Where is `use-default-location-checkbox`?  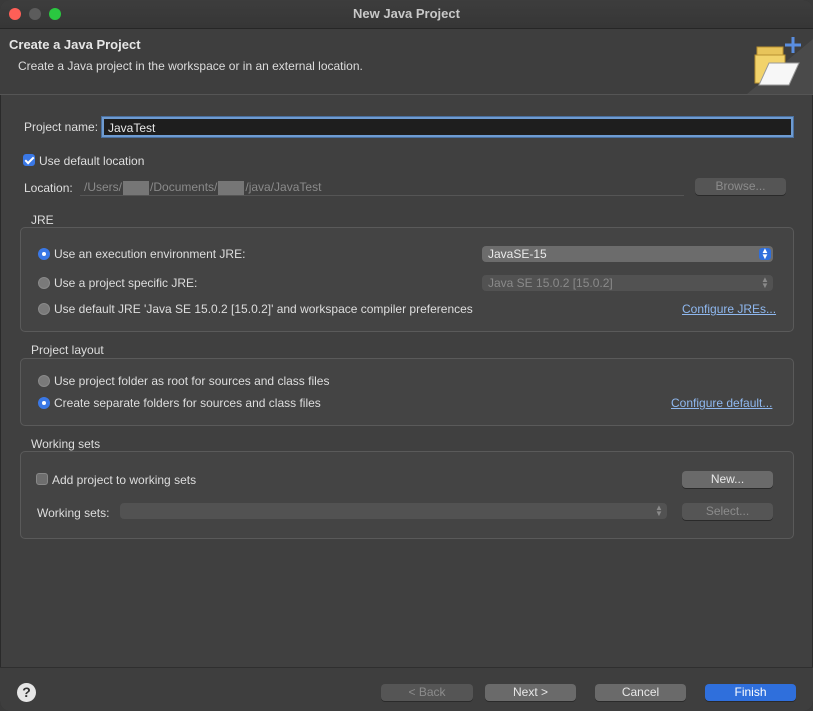
use-default-location-checkbox is located at coordinates (29, 160).